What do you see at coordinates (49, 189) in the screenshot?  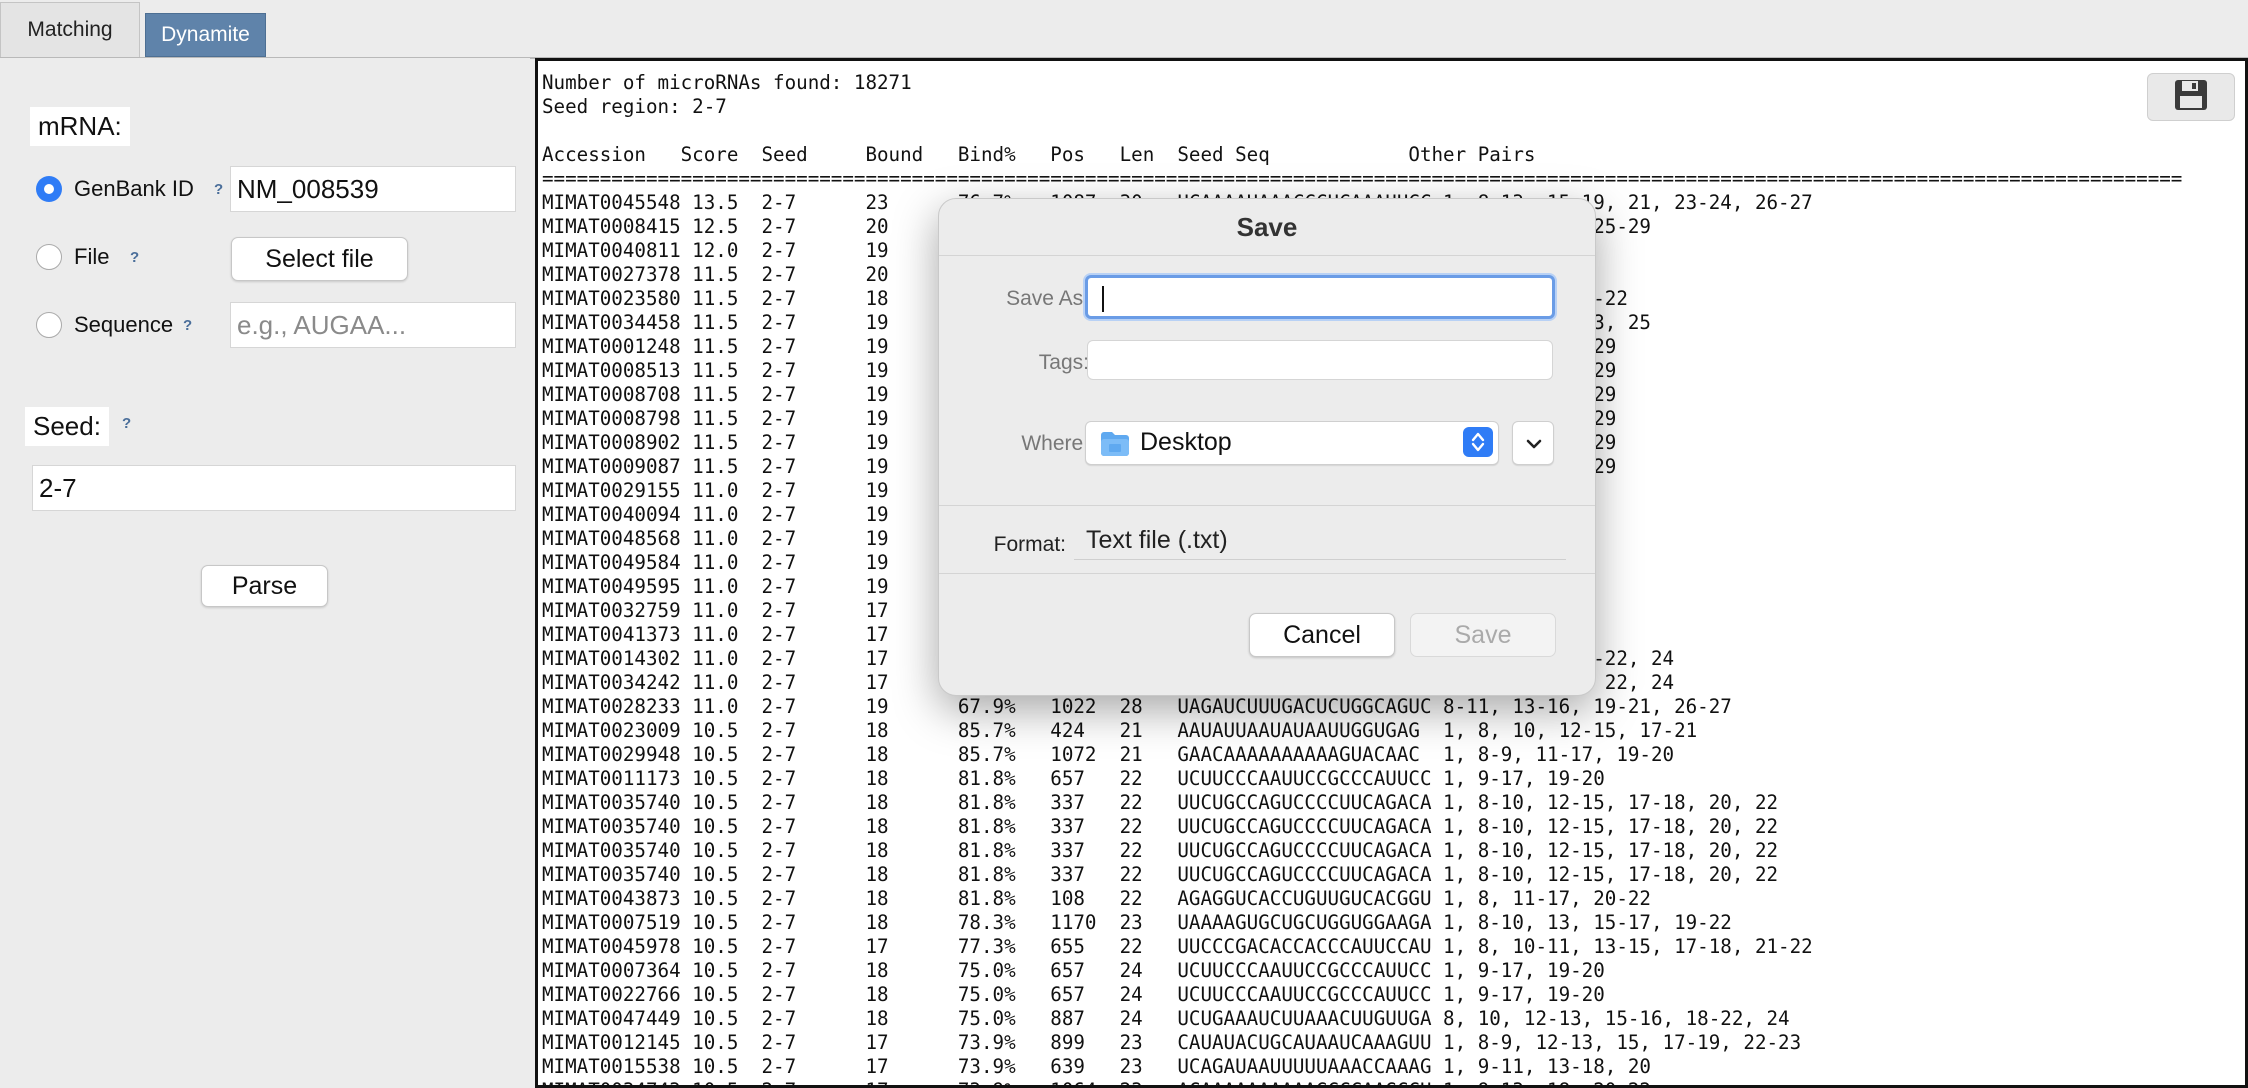 I see `genbank-radio` at bounding box center [49, 189].